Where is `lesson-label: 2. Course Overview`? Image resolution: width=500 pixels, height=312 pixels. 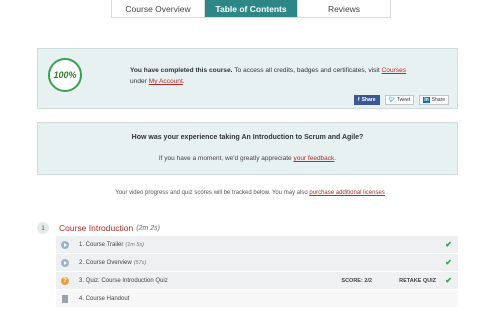 lesson-label: 2. Course Overview is located at coordinates (105, 262).